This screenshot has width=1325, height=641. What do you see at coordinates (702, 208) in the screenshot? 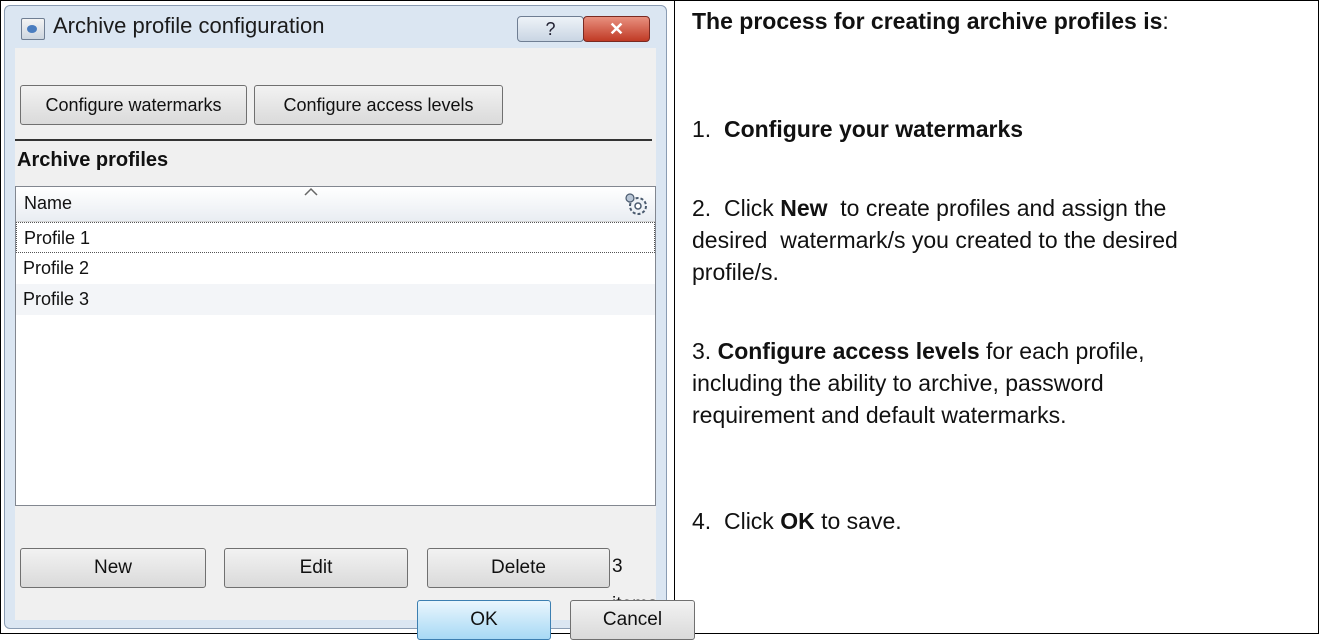
I see `step-2-number: 2.` at bounding box center [702, 208].